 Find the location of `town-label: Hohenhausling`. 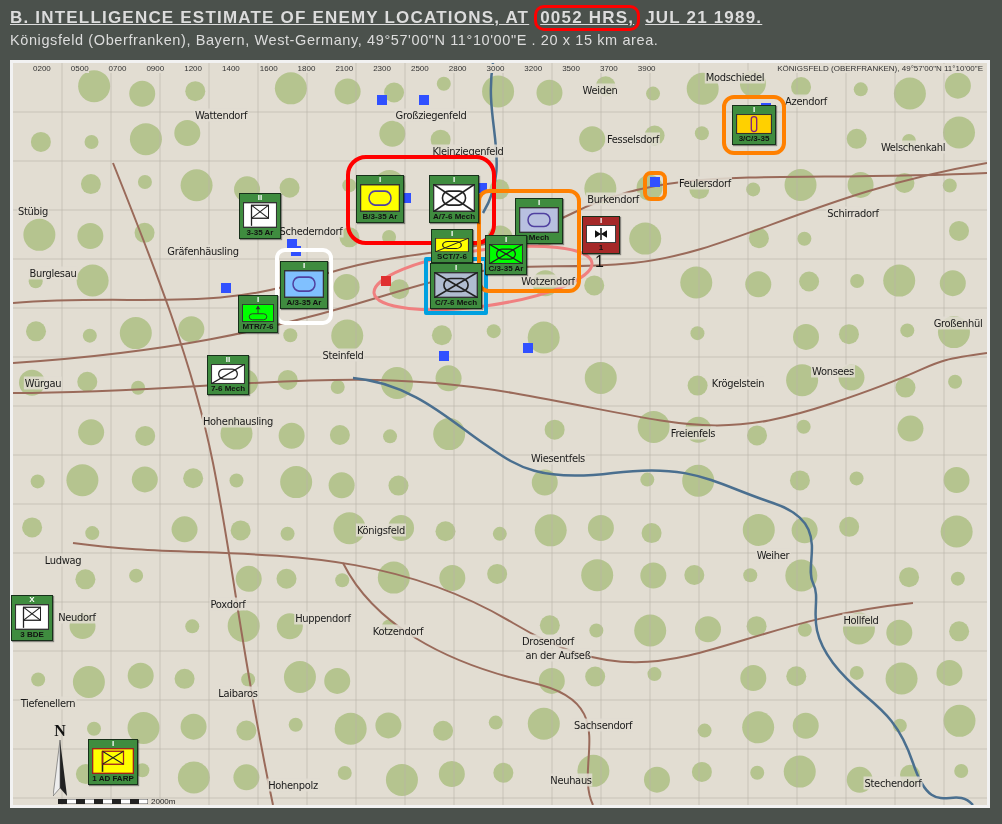

town-label: Hohenhausling is located at coordinates (238, 421).